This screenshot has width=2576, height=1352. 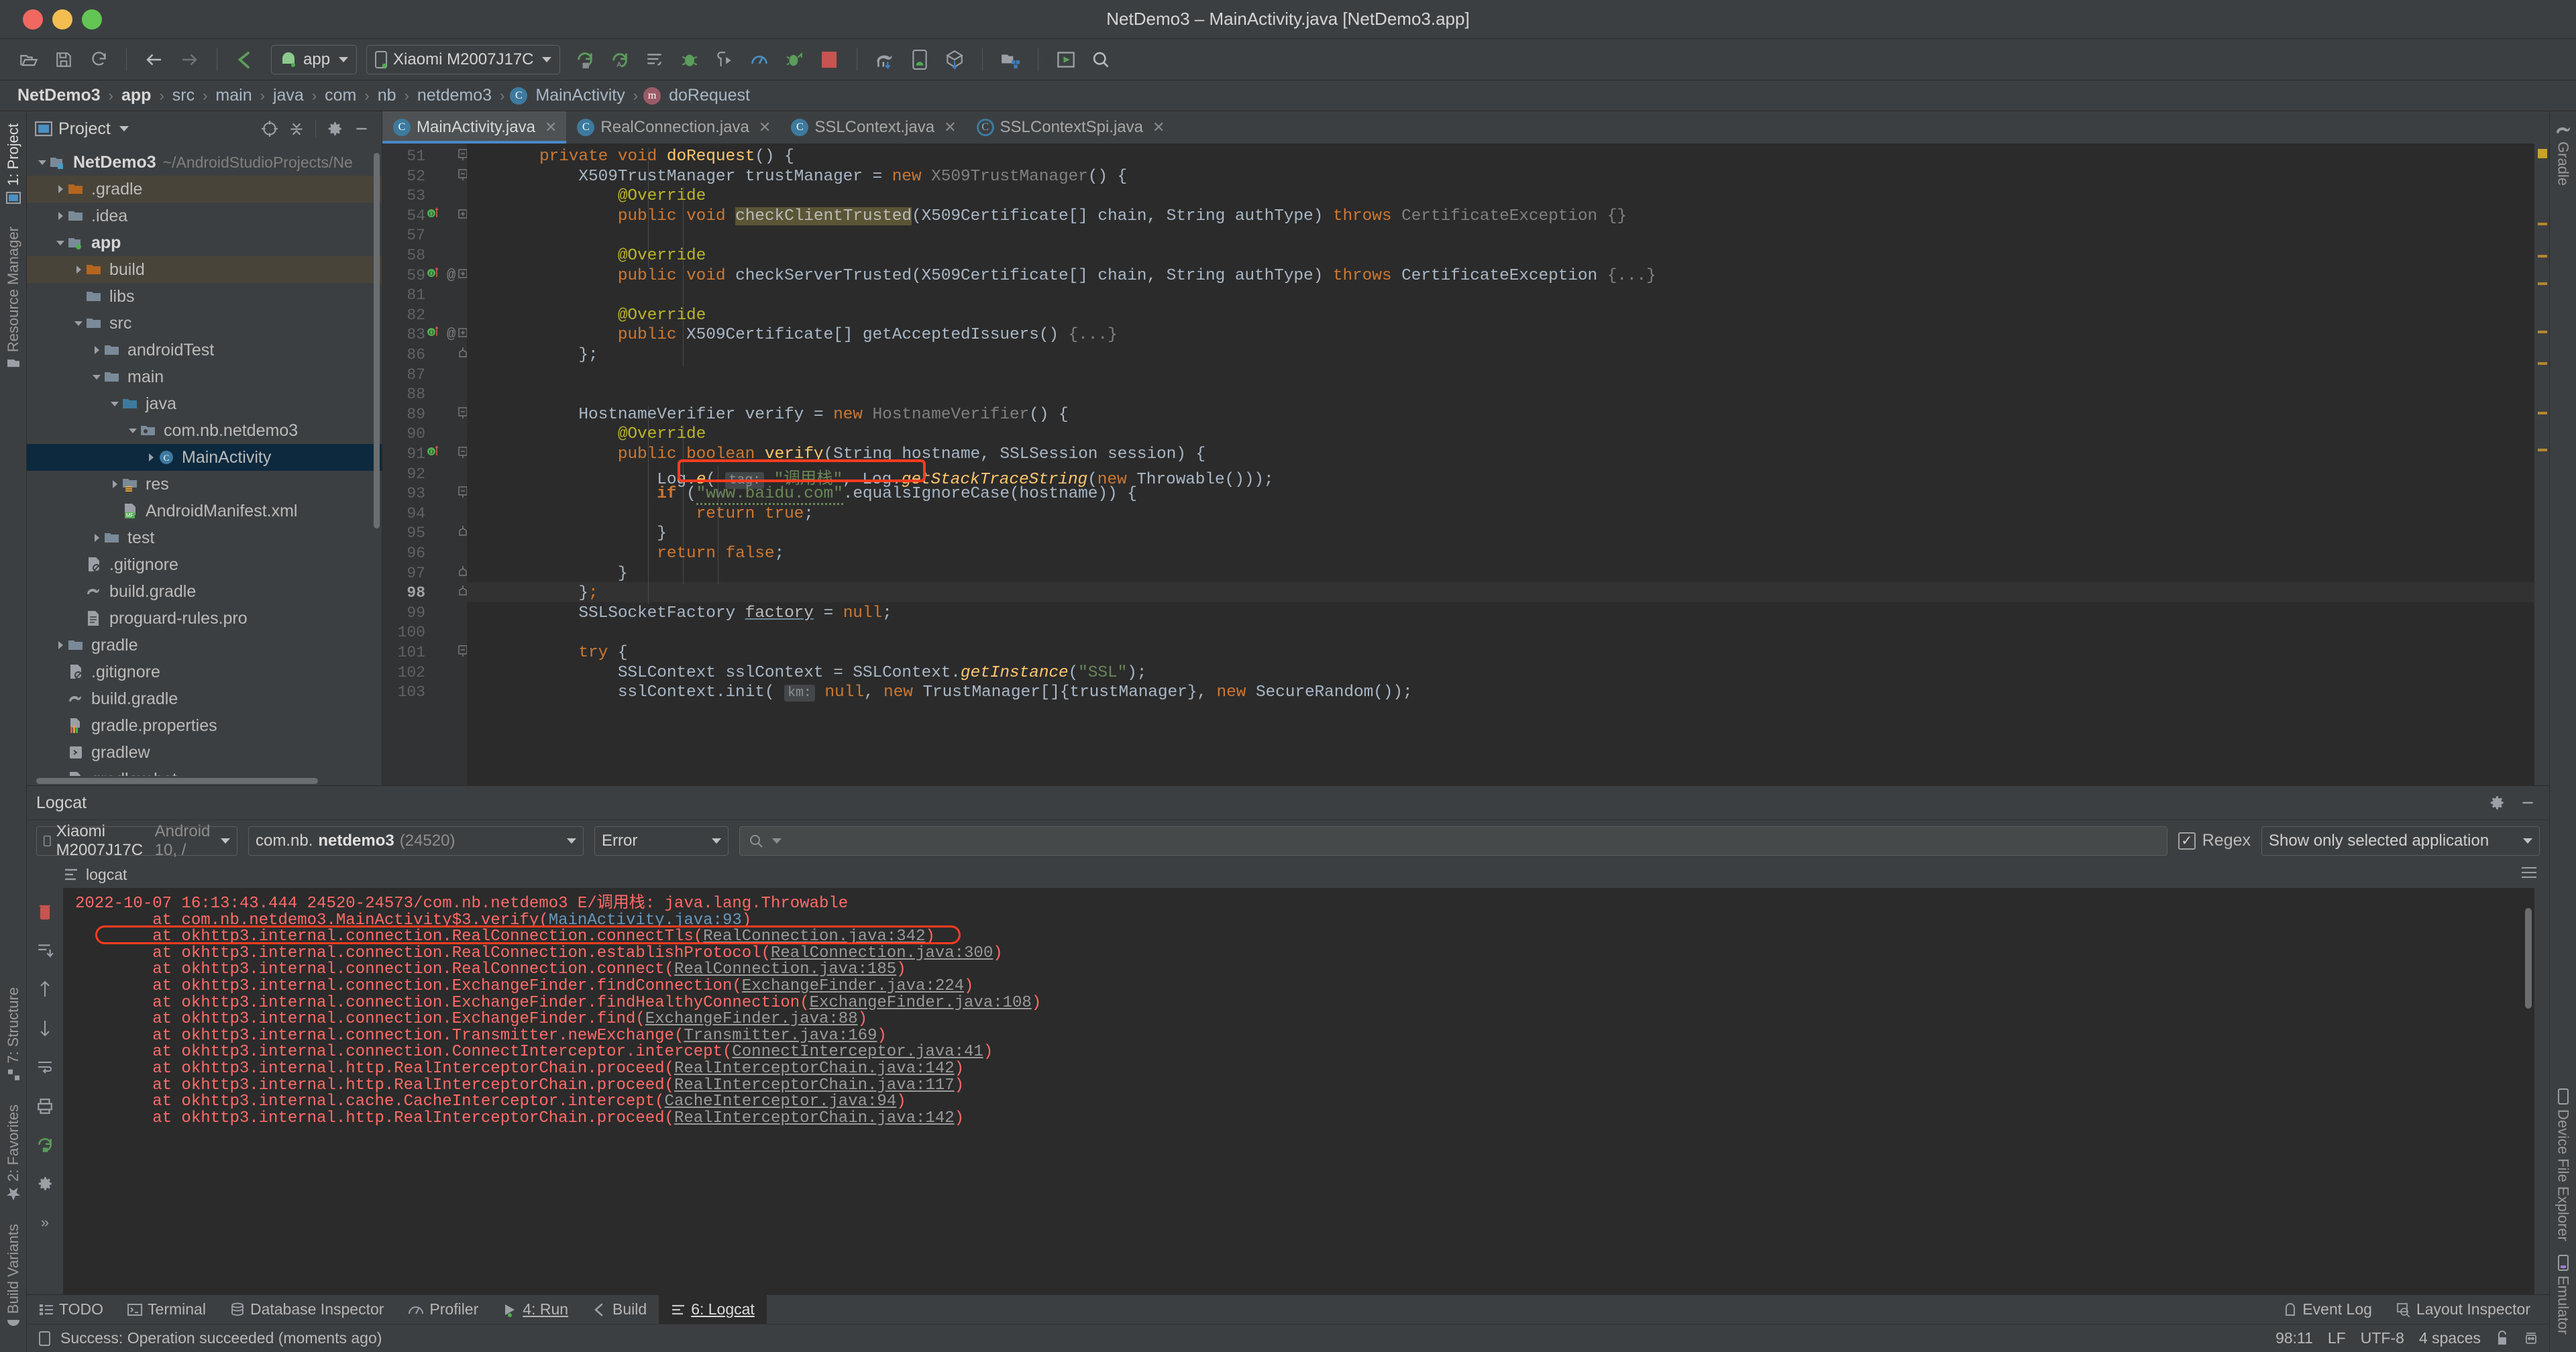 I want to click on tab-realconnection-java: C RealConnection.java ✕, so click(x=673, y=127).